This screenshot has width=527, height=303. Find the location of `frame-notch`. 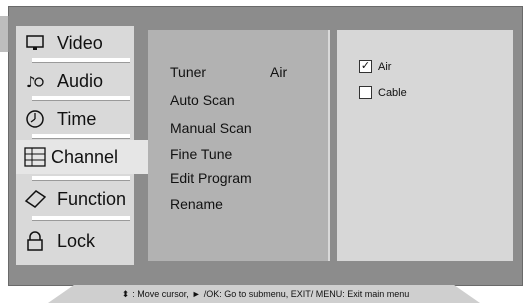

frame-notch is located at coordinates (4, 34).